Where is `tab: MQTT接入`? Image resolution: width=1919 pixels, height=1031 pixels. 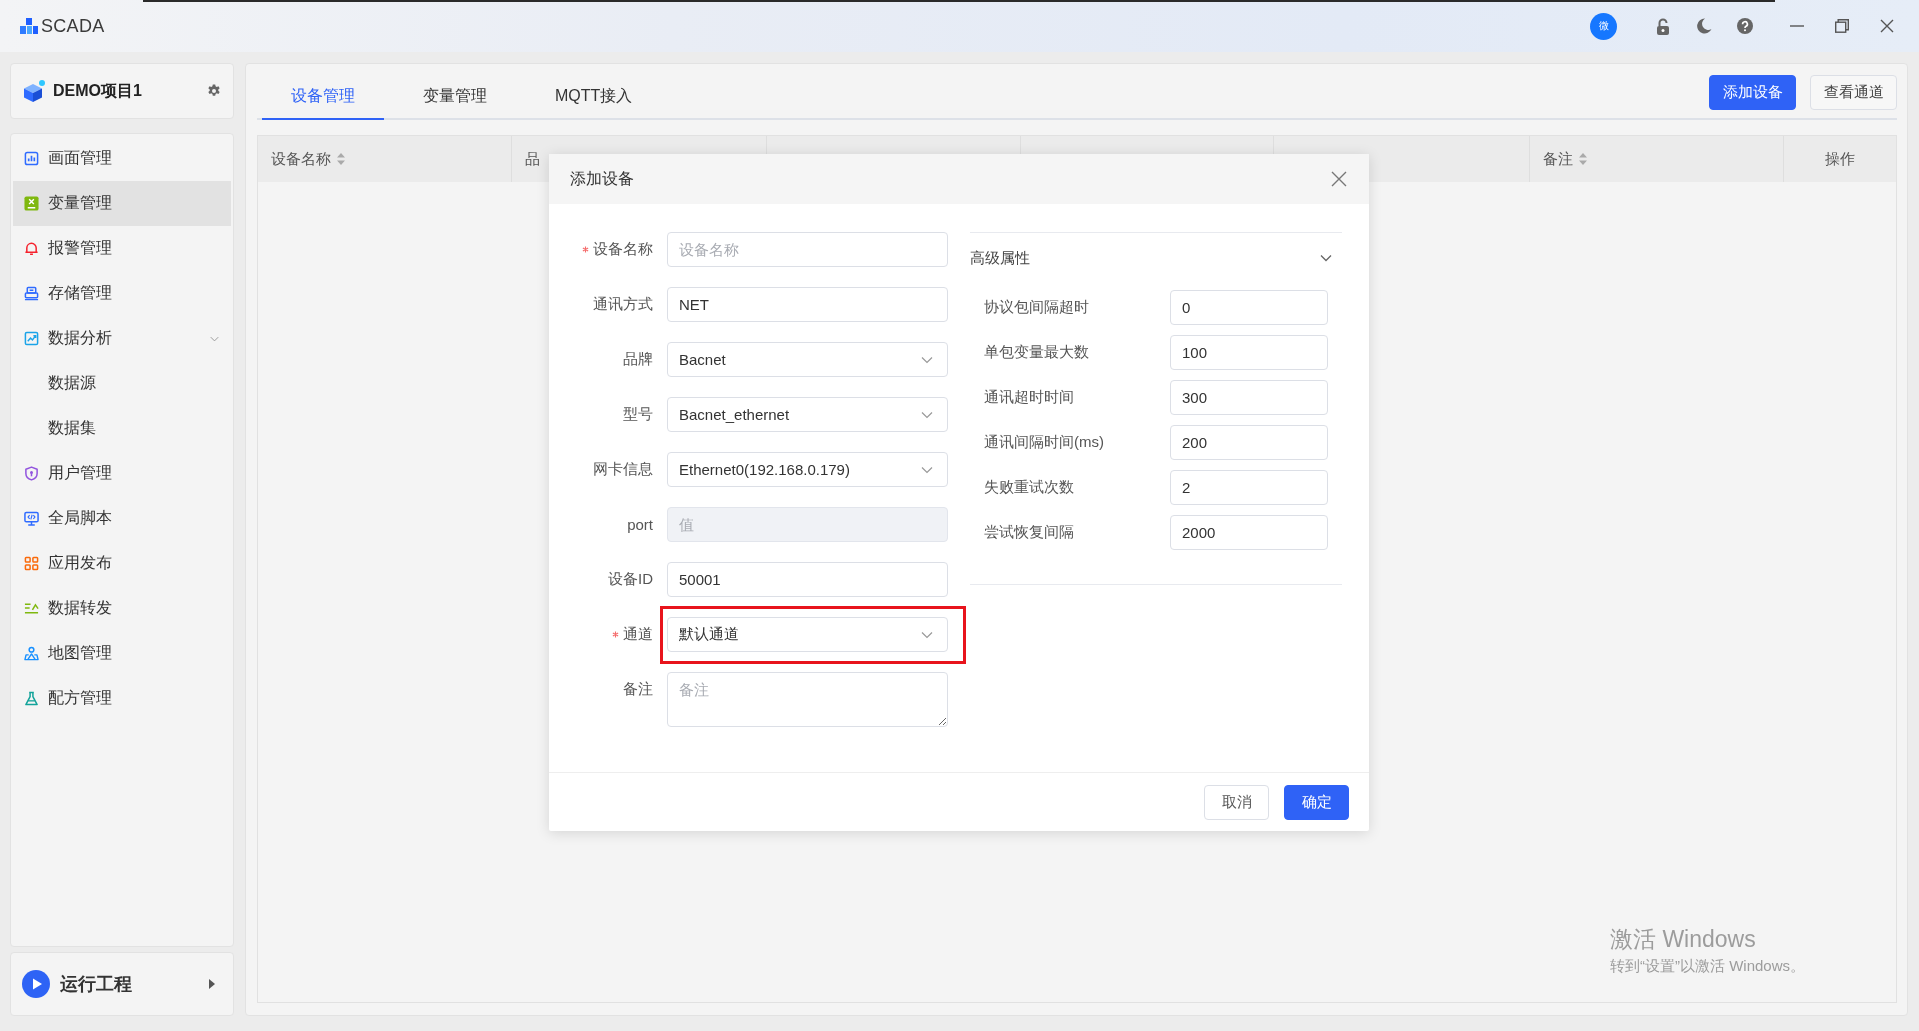
tab: MQTT接入 is located at coordinates (594, 97).